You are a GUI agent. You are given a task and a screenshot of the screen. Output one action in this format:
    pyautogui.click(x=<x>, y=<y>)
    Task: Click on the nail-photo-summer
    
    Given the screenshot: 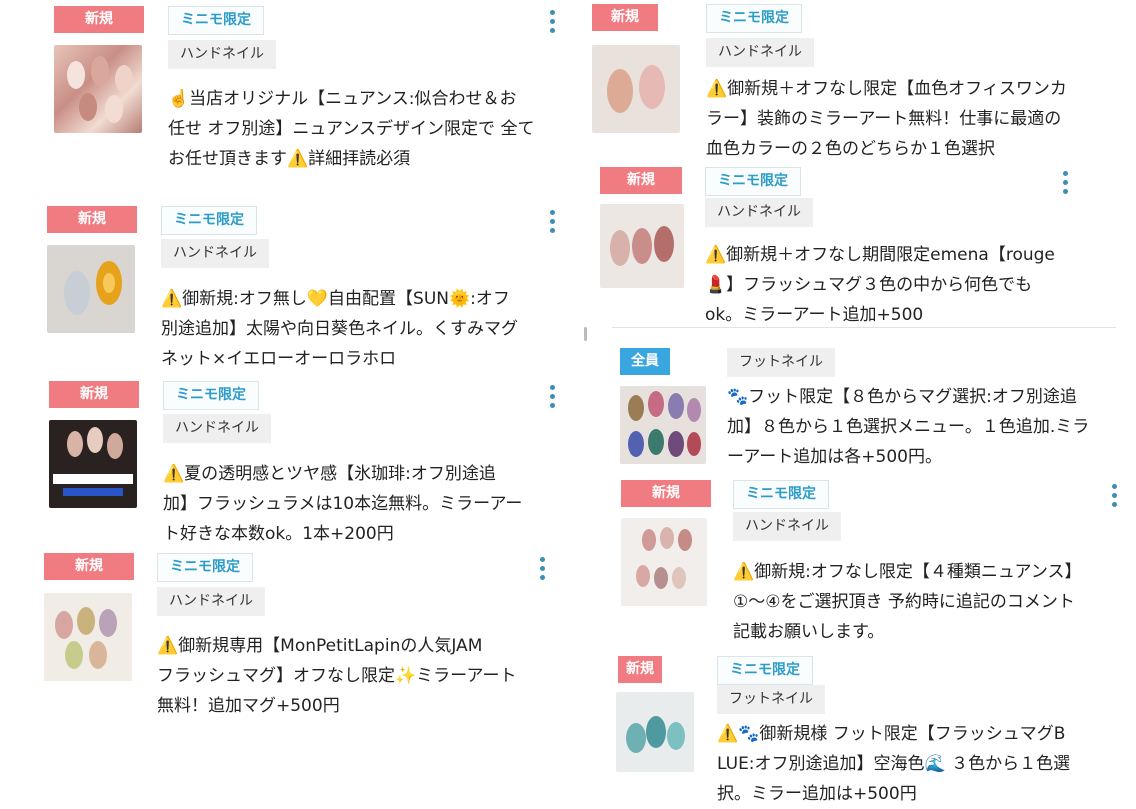 What is the action you would take?
    pyautogui.click(x=93, y=464)
    